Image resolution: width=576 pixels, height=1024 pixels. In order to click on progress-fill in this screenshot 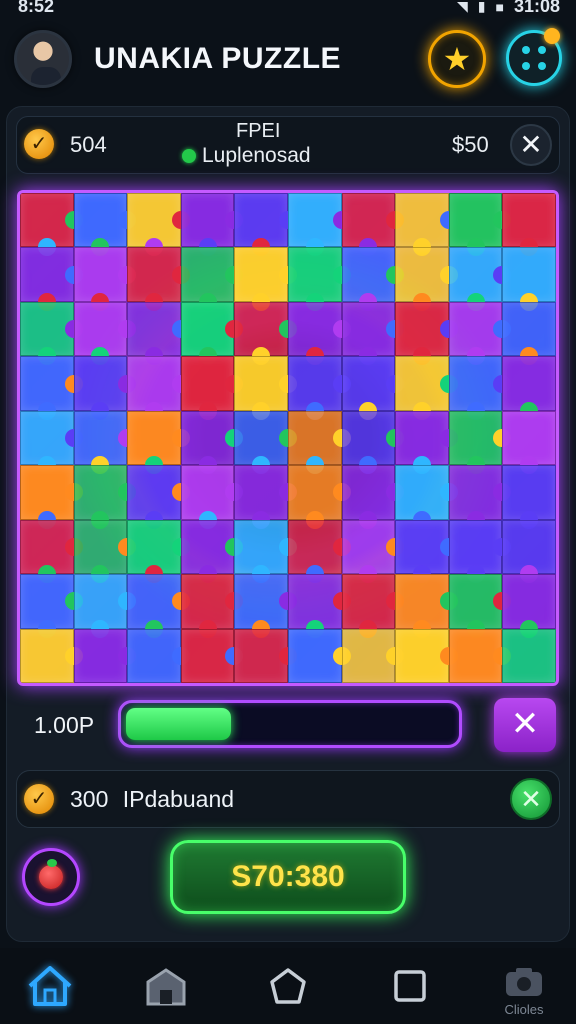, I will do `click(178, 724)`.